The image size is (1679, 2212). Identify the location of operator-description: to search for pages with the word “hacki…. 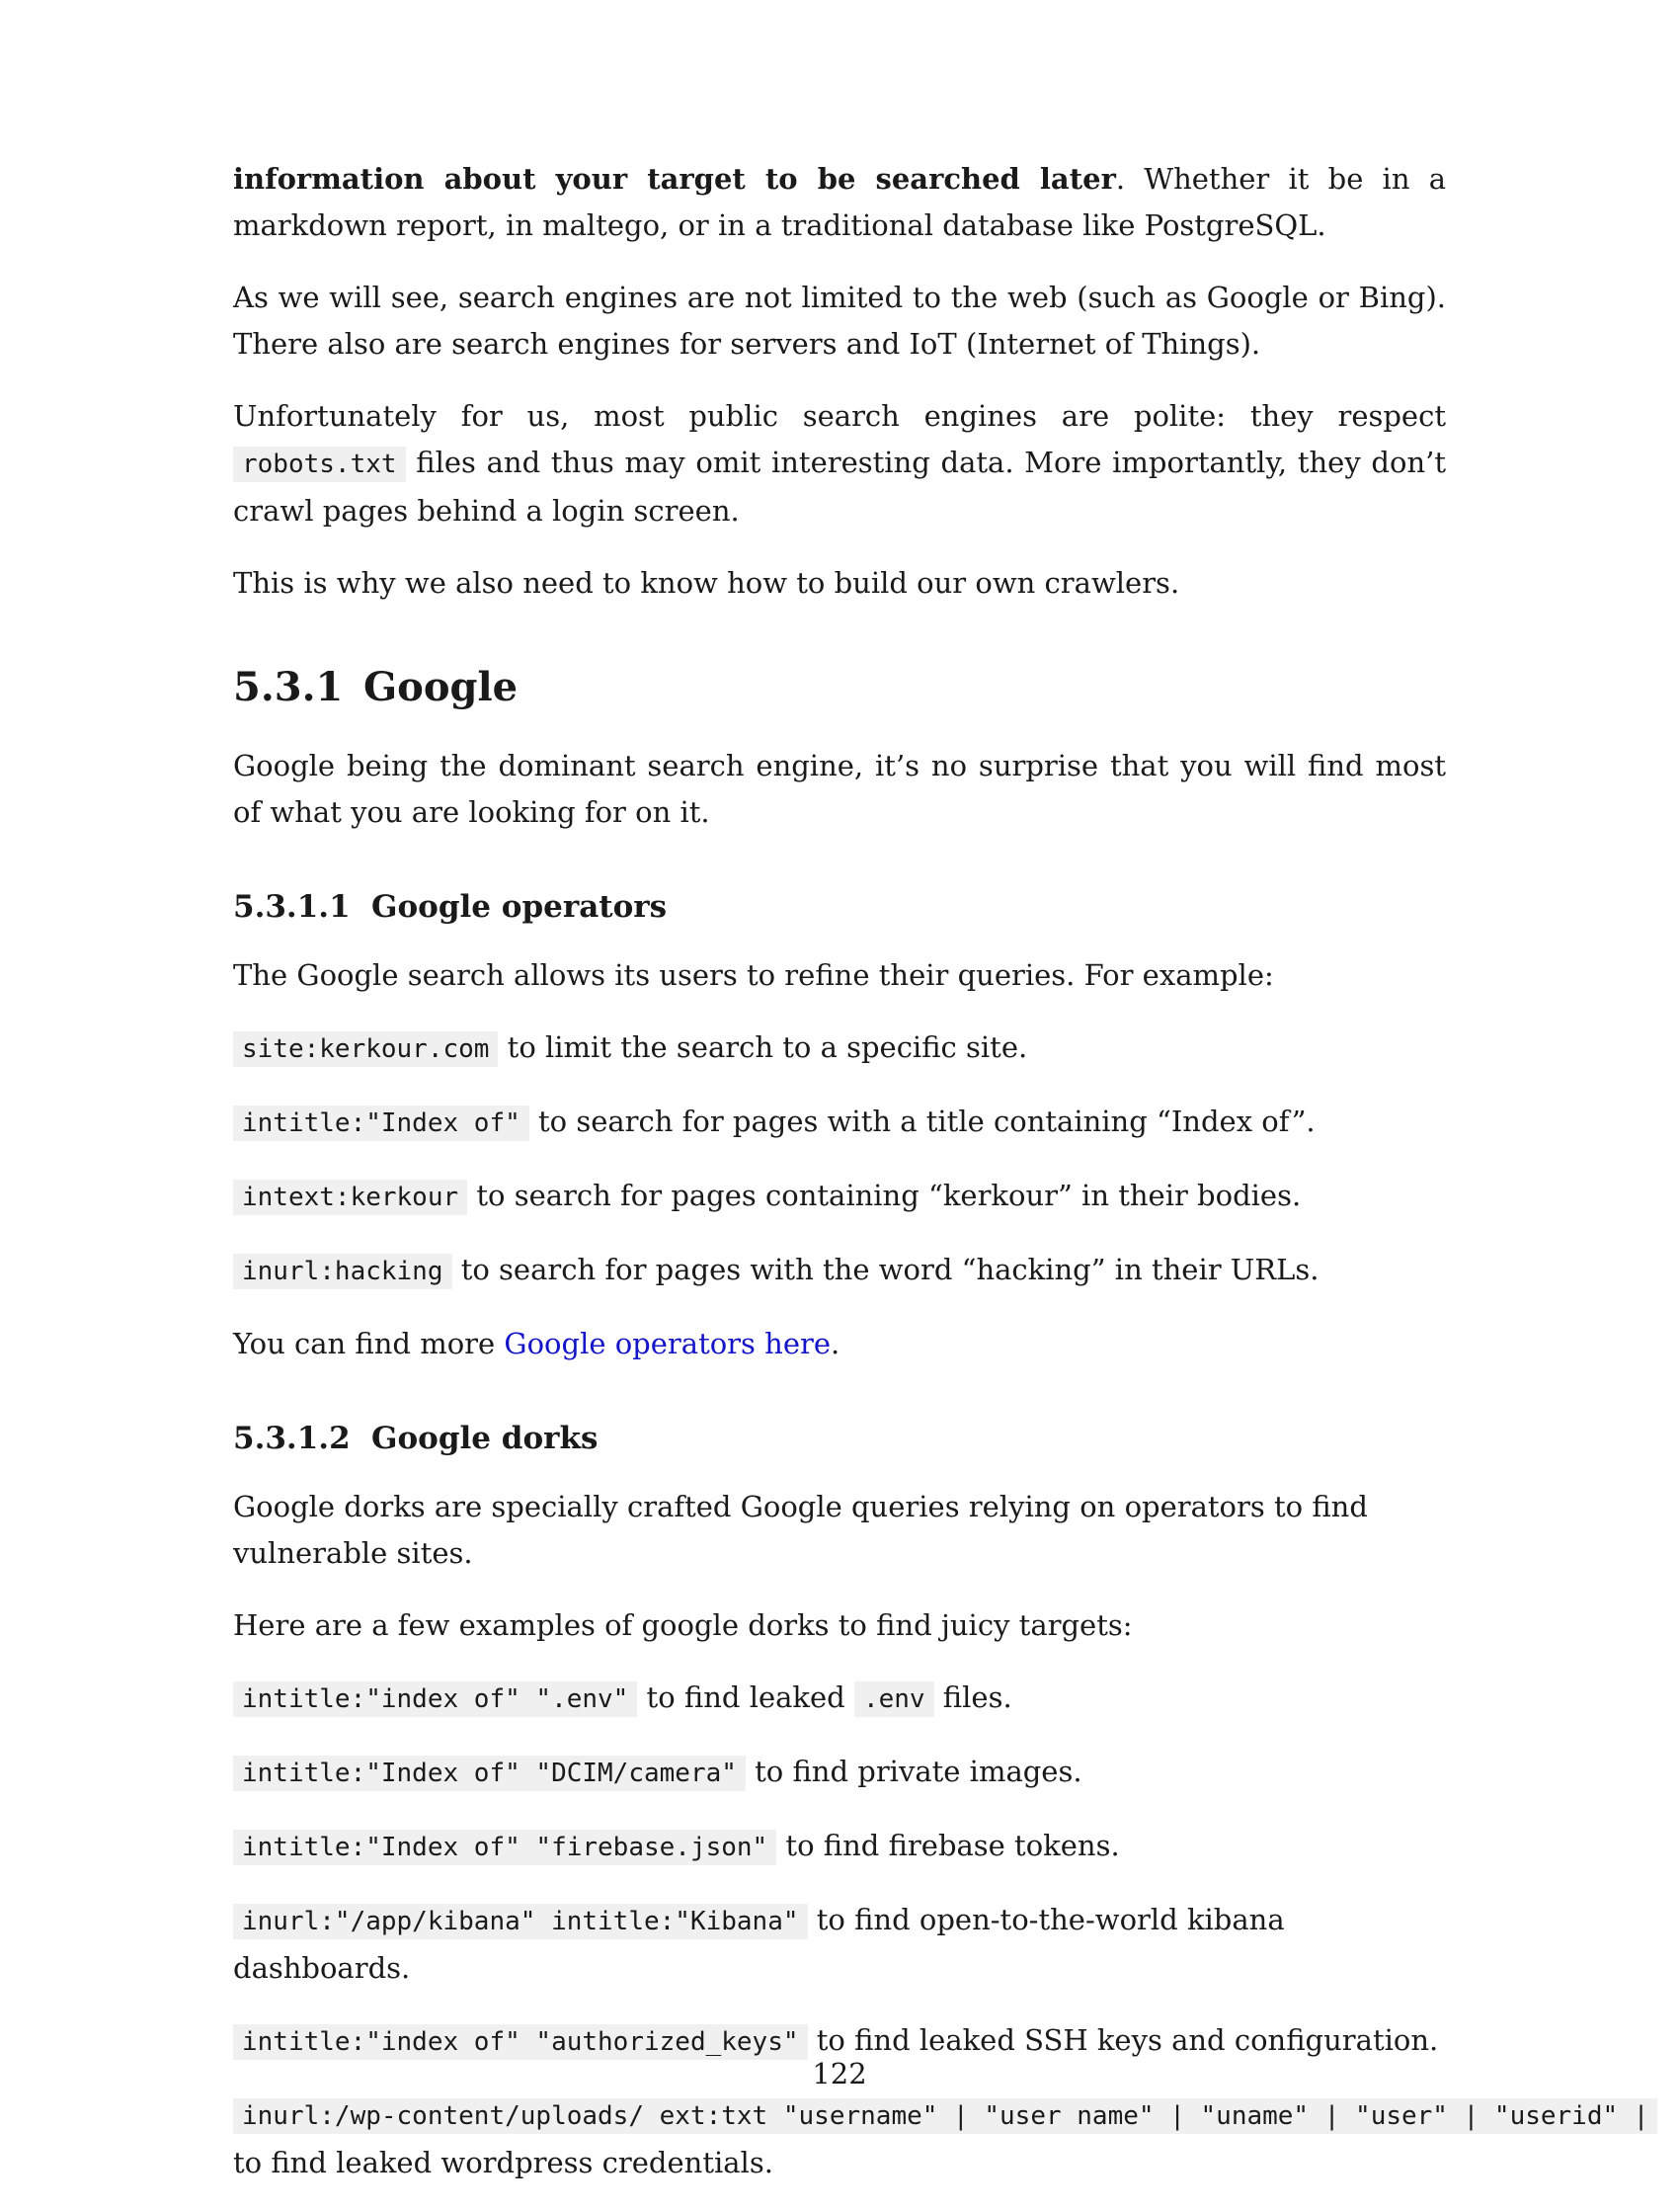
(885, 1269).